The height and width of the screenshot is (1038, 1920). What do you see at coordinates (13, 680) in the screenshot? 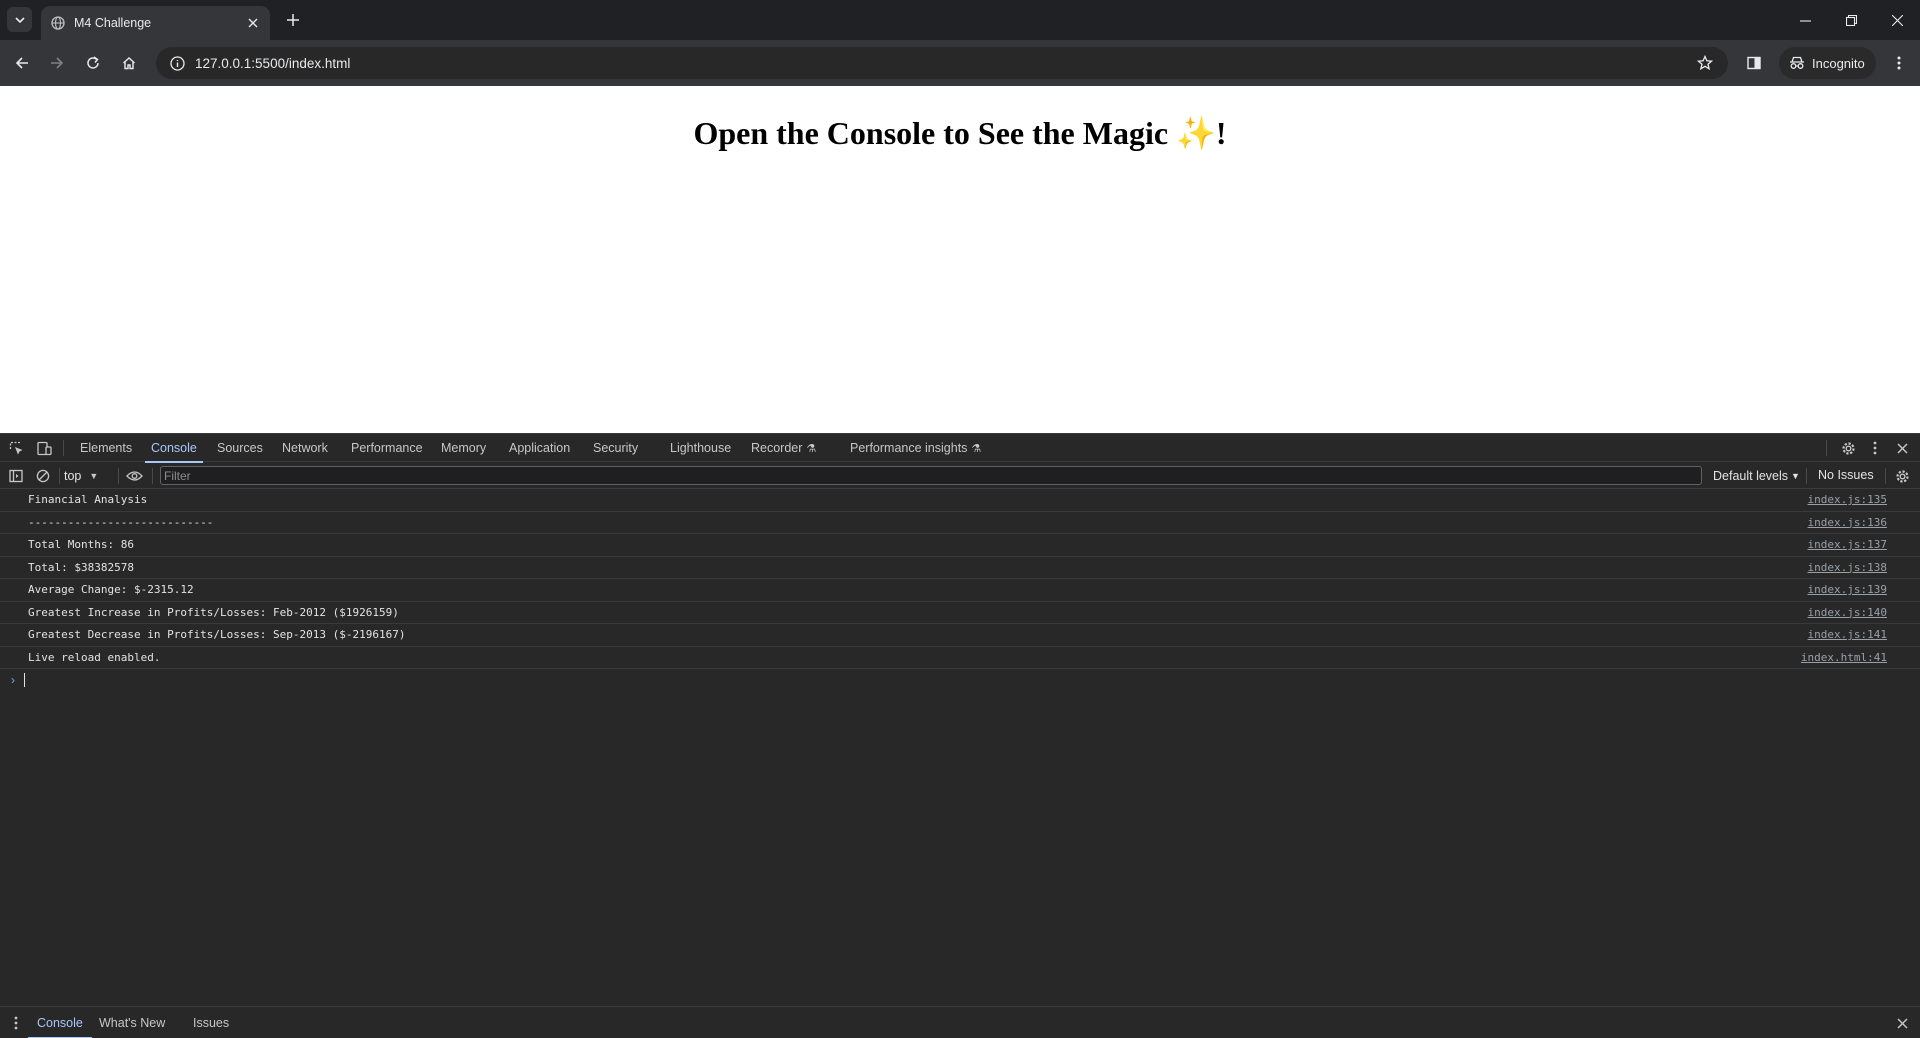
I see `chevron-right-icon: ›` at bounding box center [13, 680].